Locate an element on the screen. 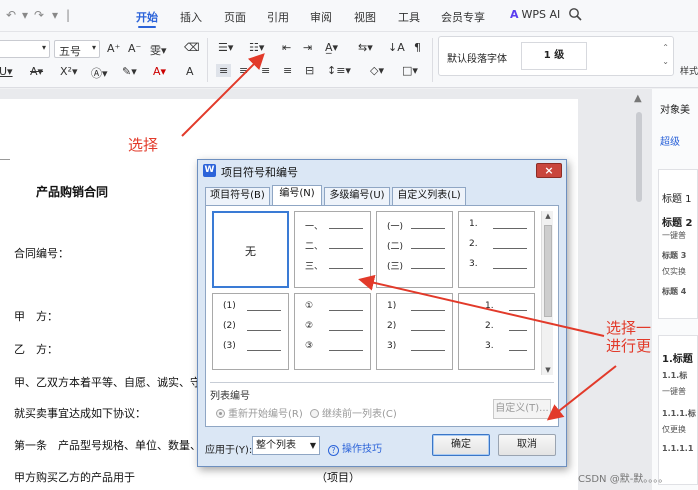 Image resolution: width=698 pixels, height=490 pixels. tab-multilevel: 多级编号(U) is located at coordinates (357, 196).